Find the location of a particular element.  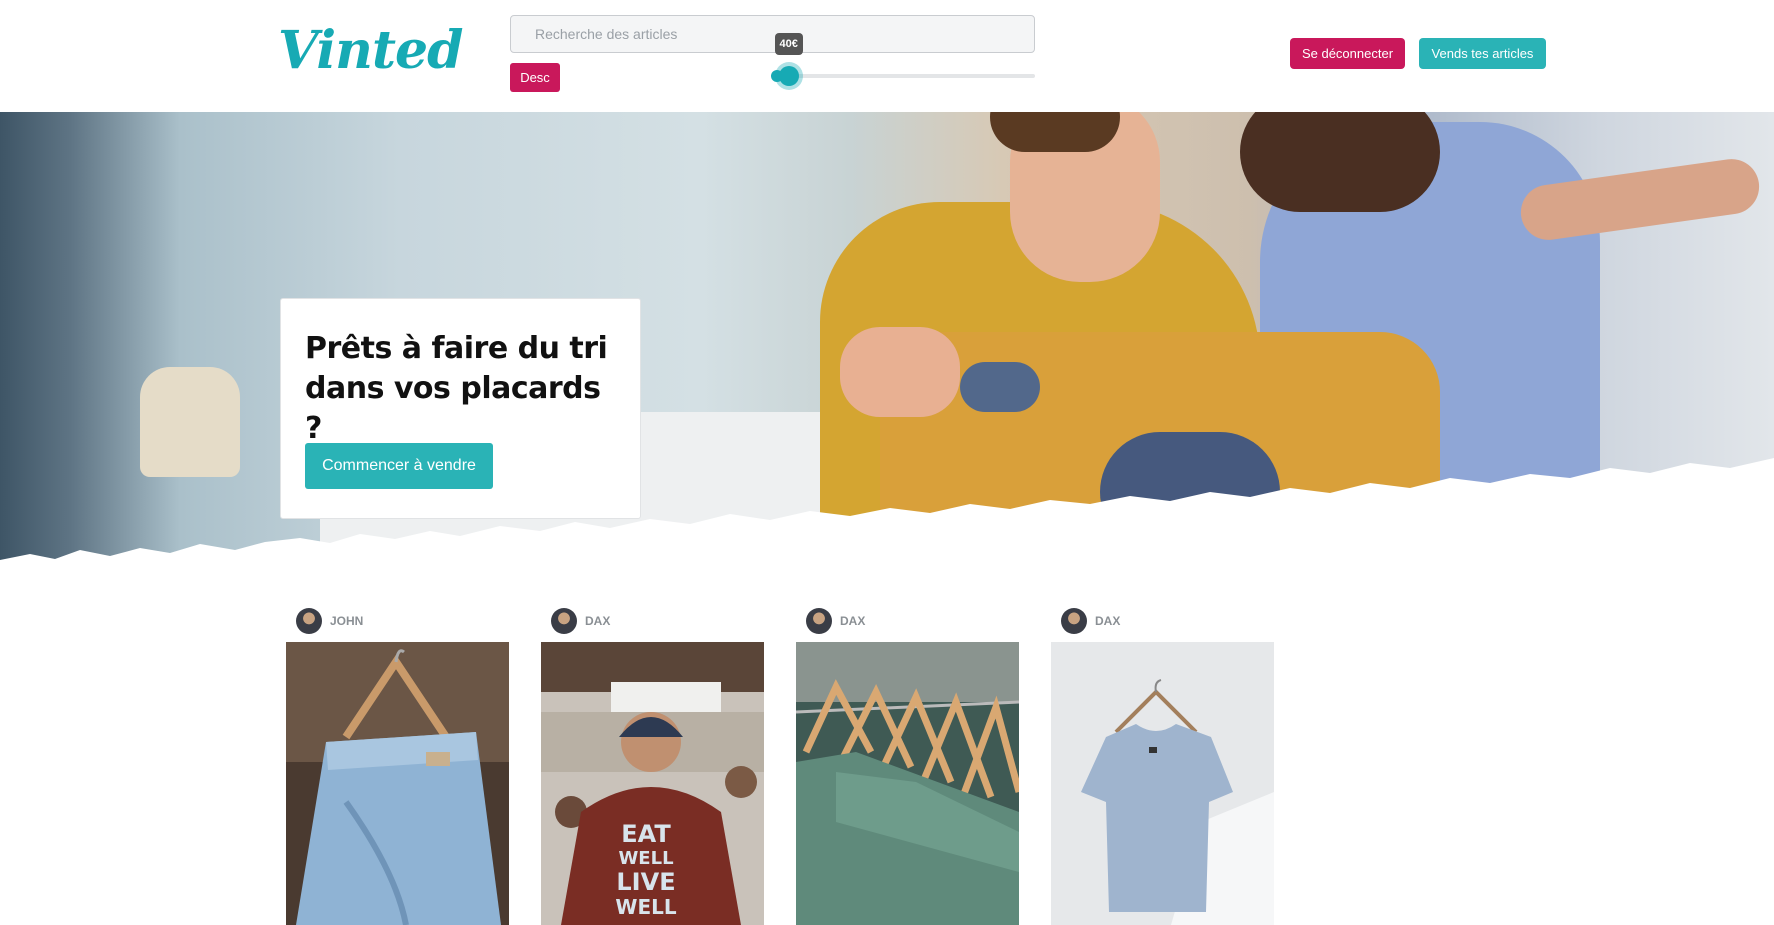

price-slider-max-handle is located at coordinates (788, 76).